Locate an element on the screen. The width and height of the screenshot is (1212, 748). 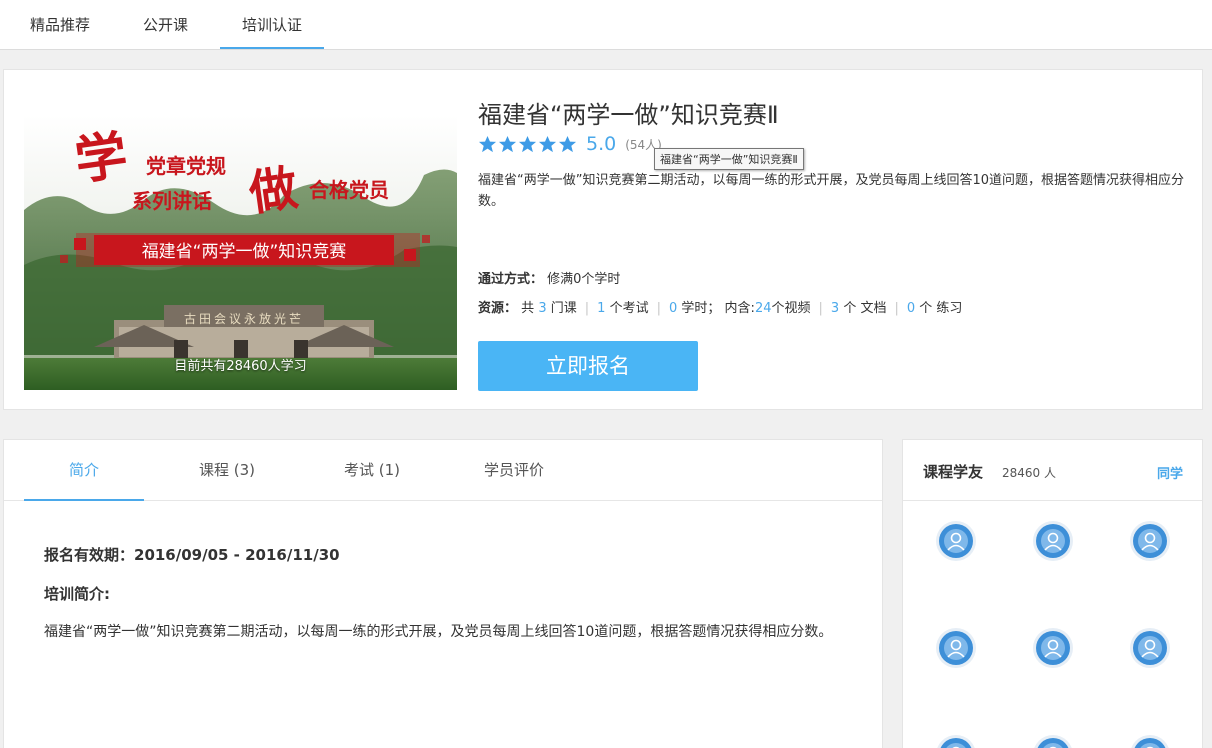
resources-practice-count: 0 is located at coordinates (911, 308).